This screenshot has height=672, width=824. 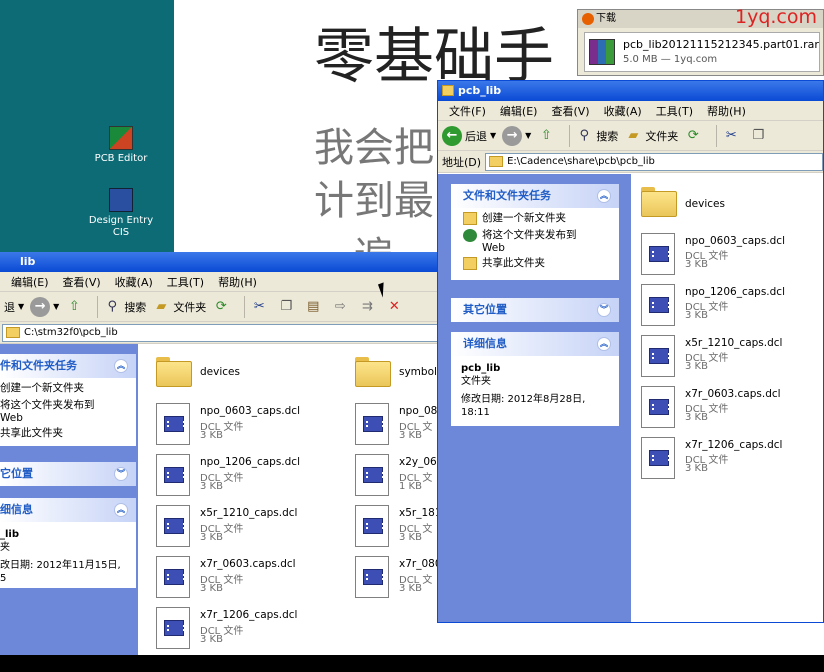 What do you see at coordinates (248, 564) in the screenshot?
I see `file-name: x7r_0603.caps.dcl` at bounding box center [248, 564].